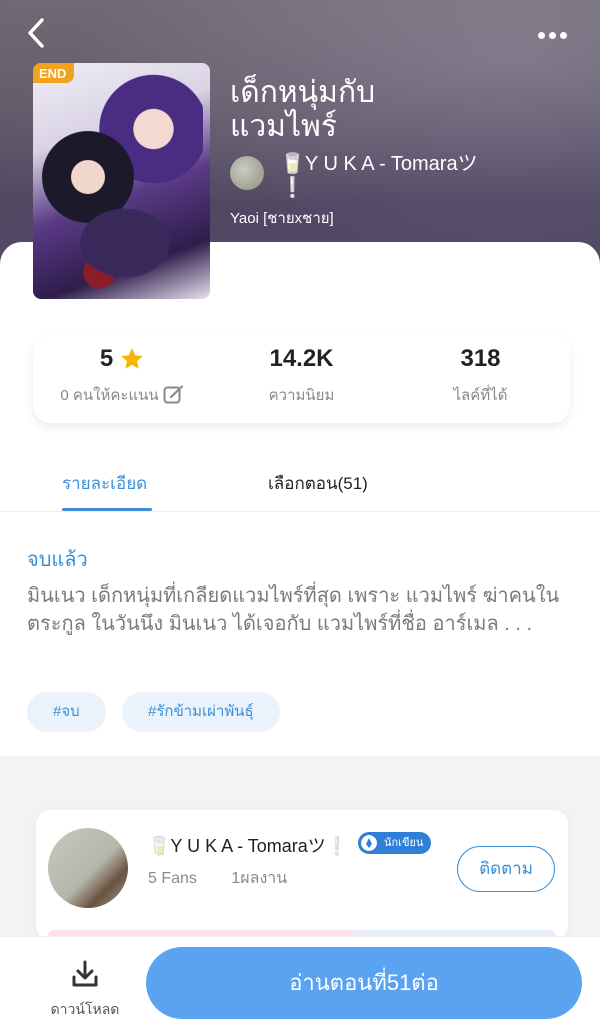  Describe the element at coordinates (558, 34) in the screenshot. I see `more-icon` at that location.